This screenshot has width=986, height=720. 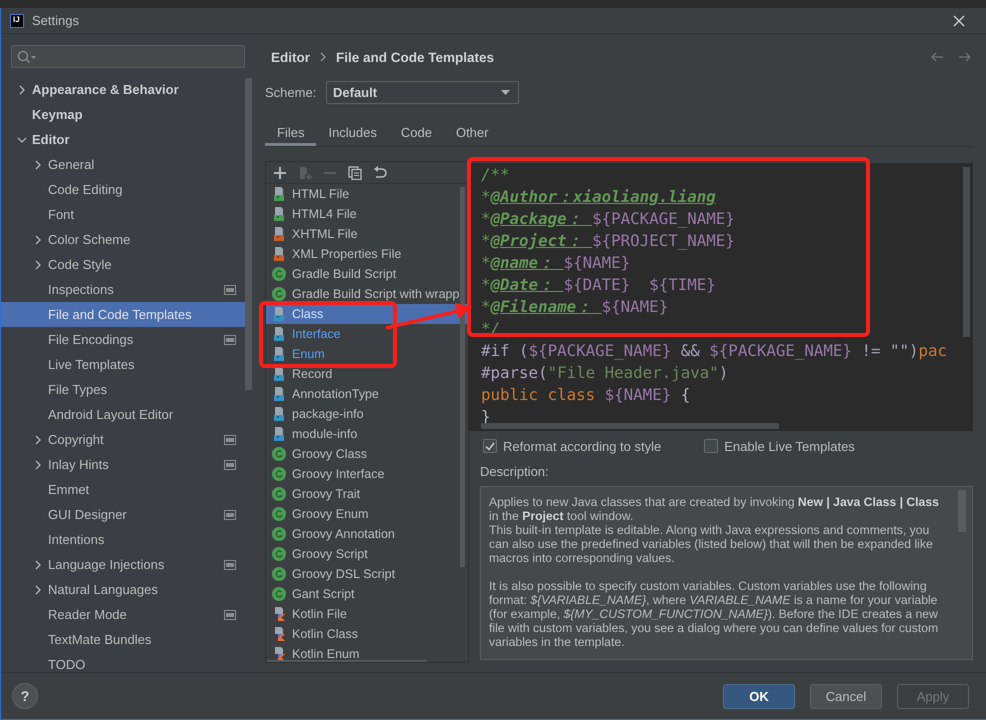 I want to click on description-label: Description:, so click(x=514, y=472).